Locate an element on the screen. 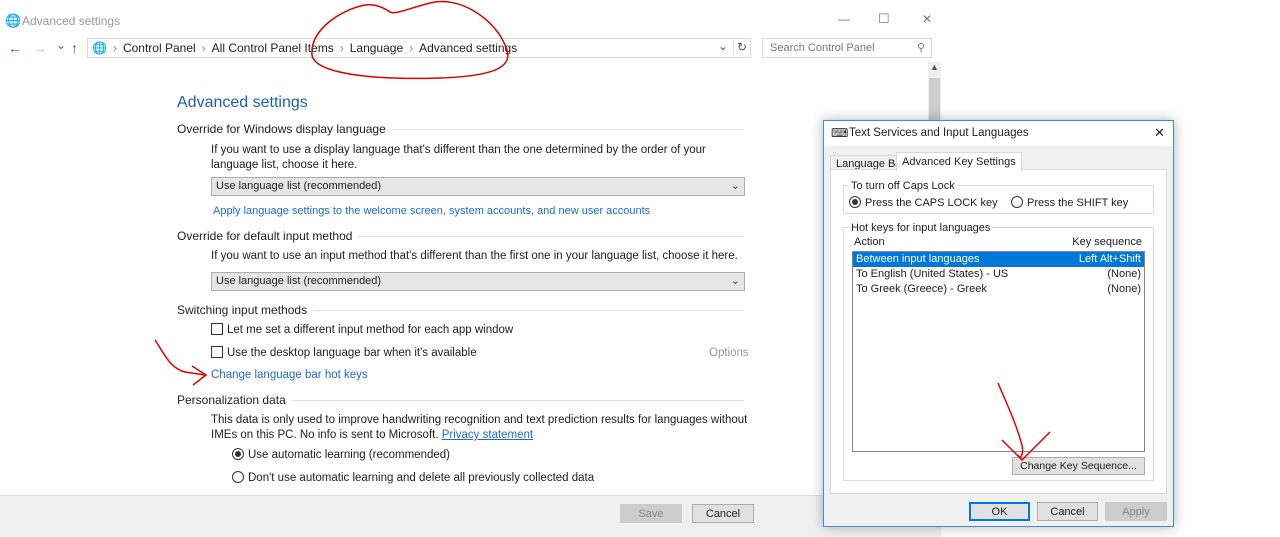 This screenshot has height=537, width=1280. annotation-arrow-dialog is located at coordinates (1024, 422).